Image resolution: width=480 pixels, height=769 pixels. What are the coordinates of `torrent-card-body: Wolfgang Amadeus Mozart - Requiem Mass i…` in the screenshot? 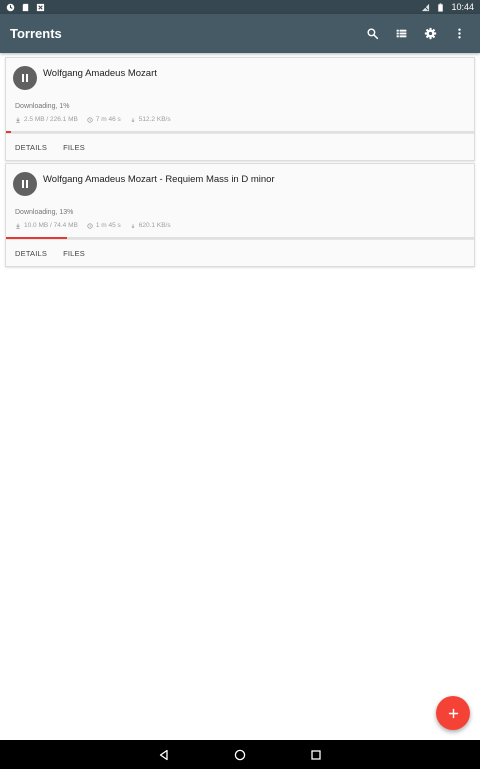 It's located at (240, 200).